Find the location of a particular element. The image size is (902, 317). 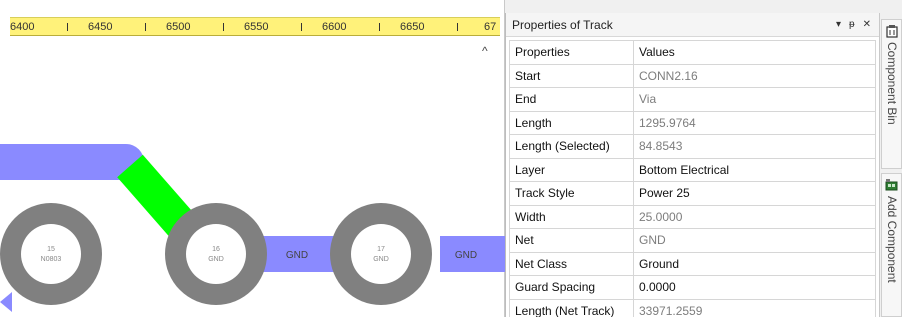

pad-17: 17 GND is located at coordinates (381, 254).